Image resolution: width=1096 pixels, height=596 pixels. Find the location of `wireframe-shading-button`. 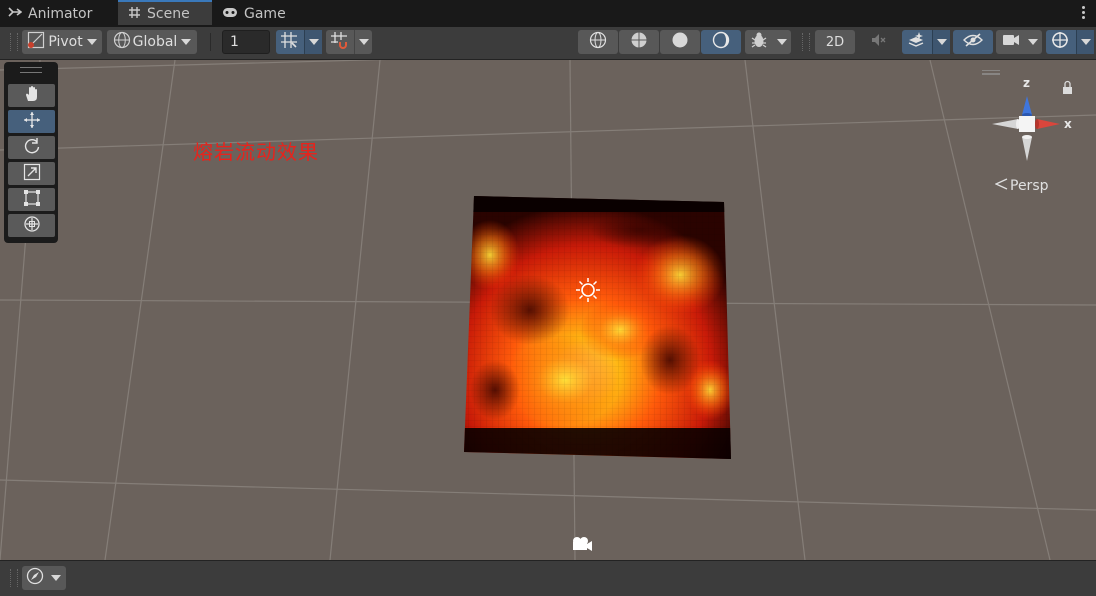

wireframe-shading-button is located at coordinates (598, 42).